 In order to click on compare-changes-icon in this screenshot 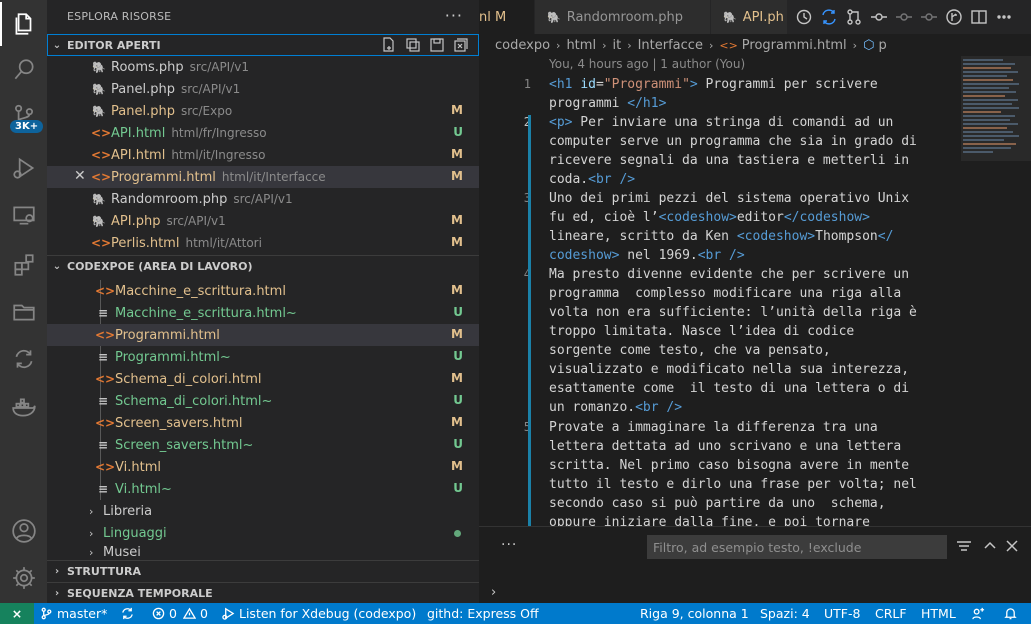, I will do `click(829, 17)`.